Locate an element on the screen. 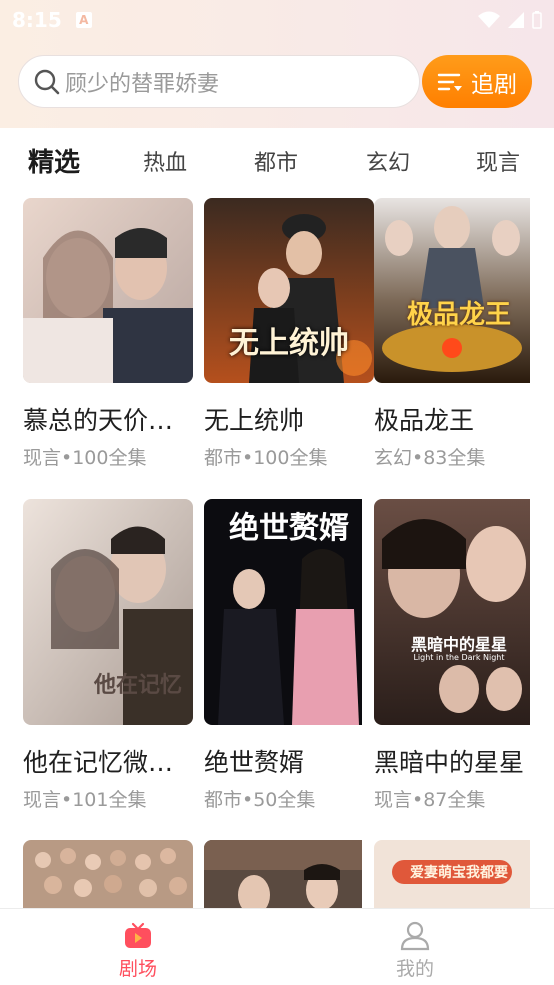  bottom-nav: 剧场 我的 is located at coordinates (277, 946).